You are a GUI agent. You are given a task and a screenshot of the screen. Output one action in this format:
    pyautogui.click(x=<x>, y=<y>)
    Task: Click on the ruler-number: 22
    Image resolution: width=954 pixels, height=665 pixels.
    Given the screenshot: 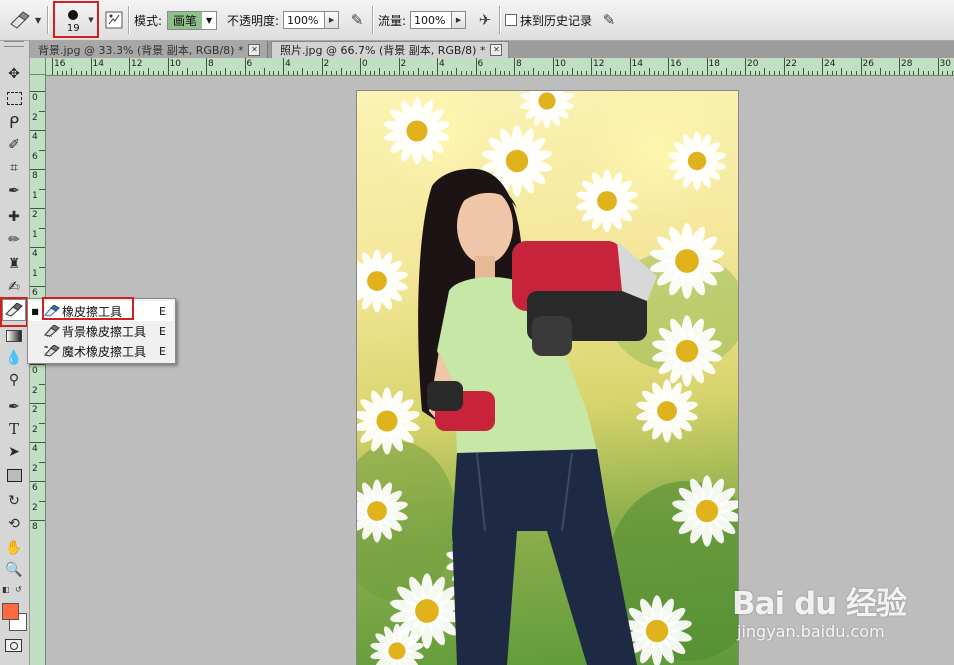 What is the action you would take?
    pyautogui.click(x=791, y=64)
    